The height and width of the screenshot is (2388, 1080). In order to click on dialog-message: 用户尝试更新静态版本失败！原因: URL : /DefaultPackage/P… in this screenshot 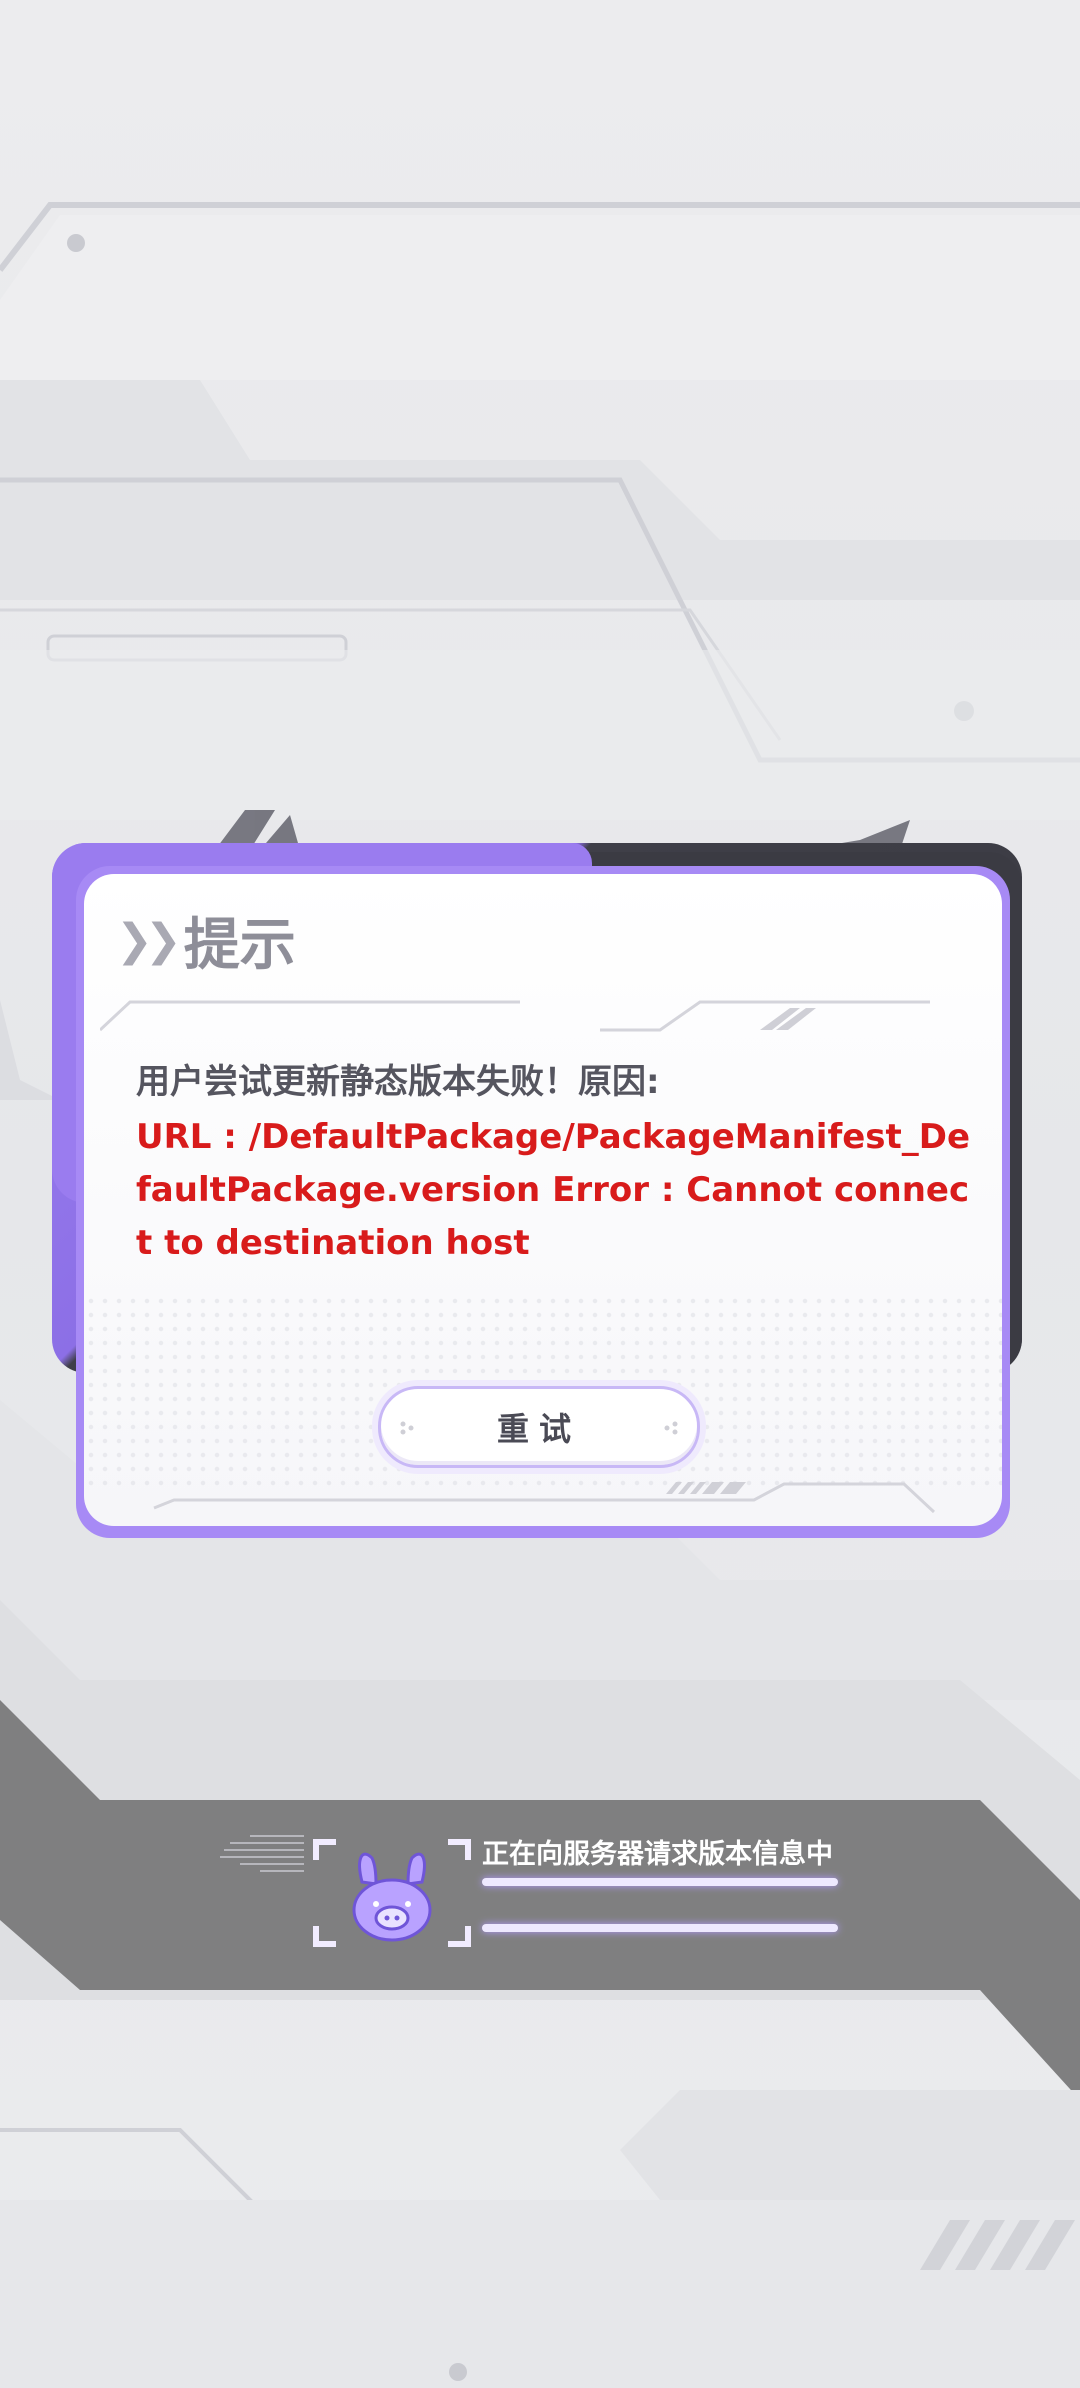, I will do `click(556, 1162)`.